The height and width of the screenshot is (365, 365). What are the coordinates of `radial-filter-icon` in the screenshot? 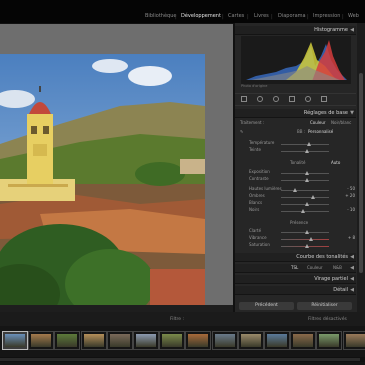 It's located at (308, 99).